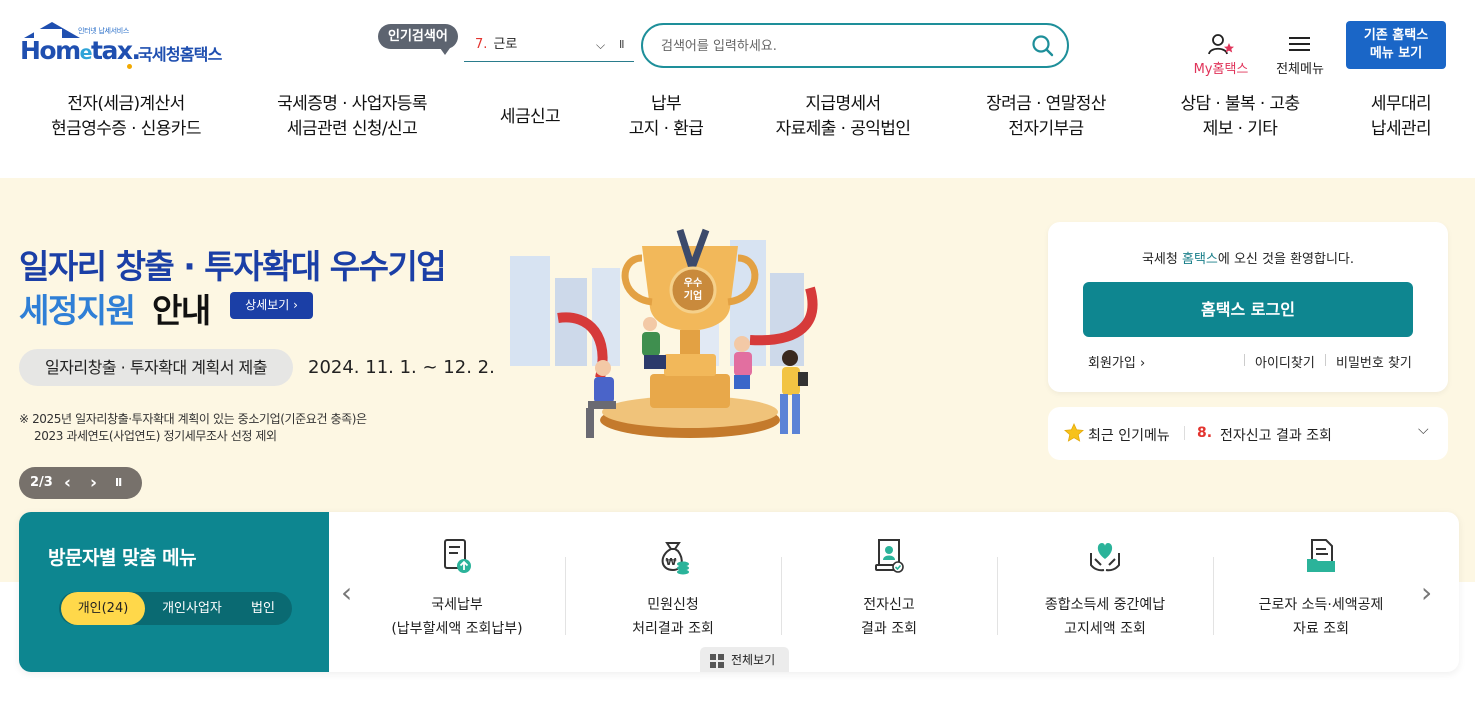 This screenshot has width=1475, height=715. What do you see at coordinates (841, 46) in the screenshot?
I see `search-input` at bounding box center [841, 46].